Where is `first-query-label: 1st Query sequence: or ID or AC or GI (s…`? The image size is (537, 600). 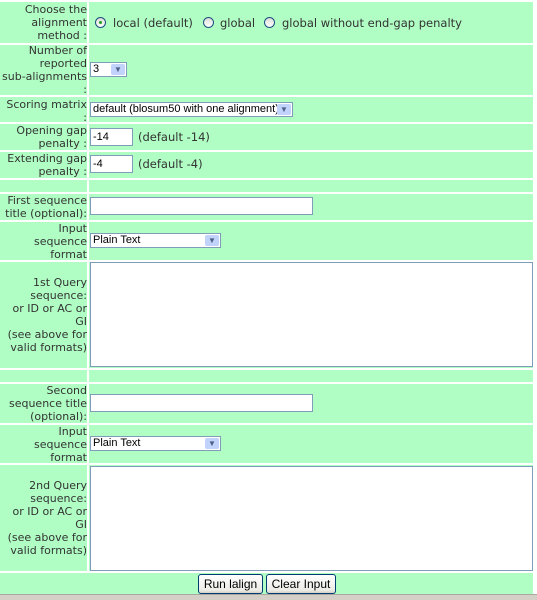 first-query-label: 1st Query sequence: or ID or AC or GI (s… is located at coordinates (43, 315).